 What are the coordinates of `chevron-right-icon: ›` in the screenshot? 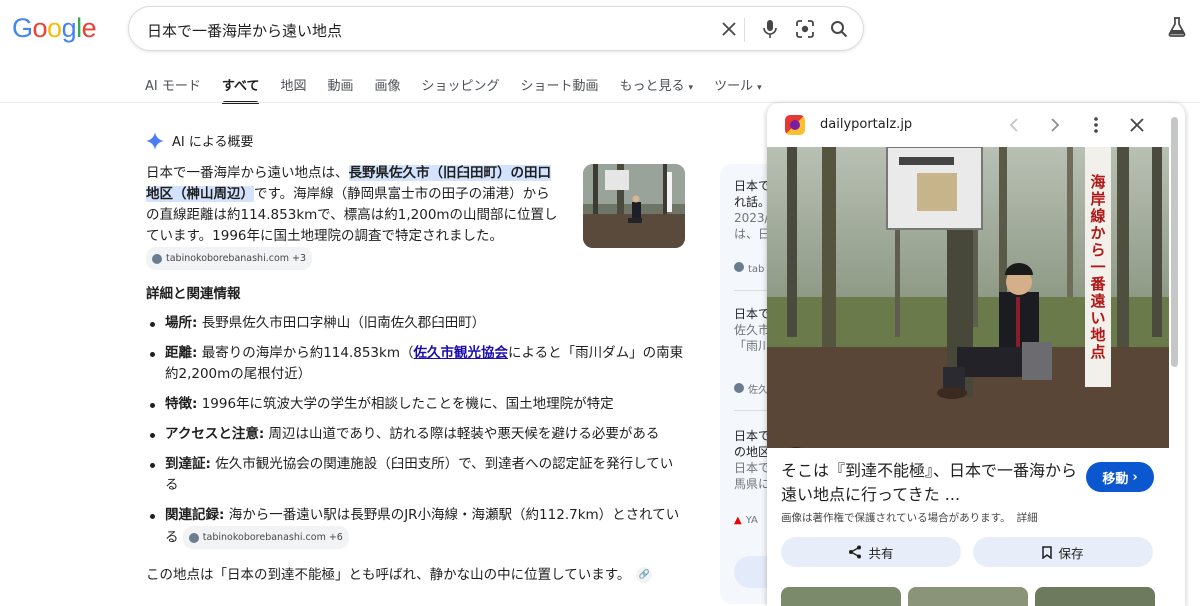 It's located at (1135, 477).